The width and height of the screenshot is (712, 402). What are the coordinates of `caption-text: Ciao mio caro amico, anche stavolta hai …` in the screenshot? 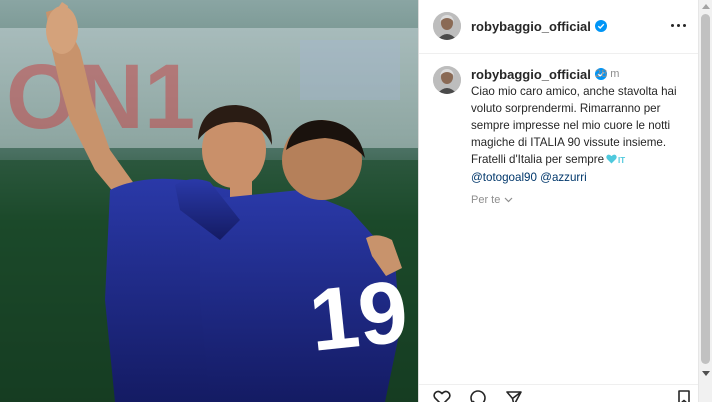 It's located at (582, 134).